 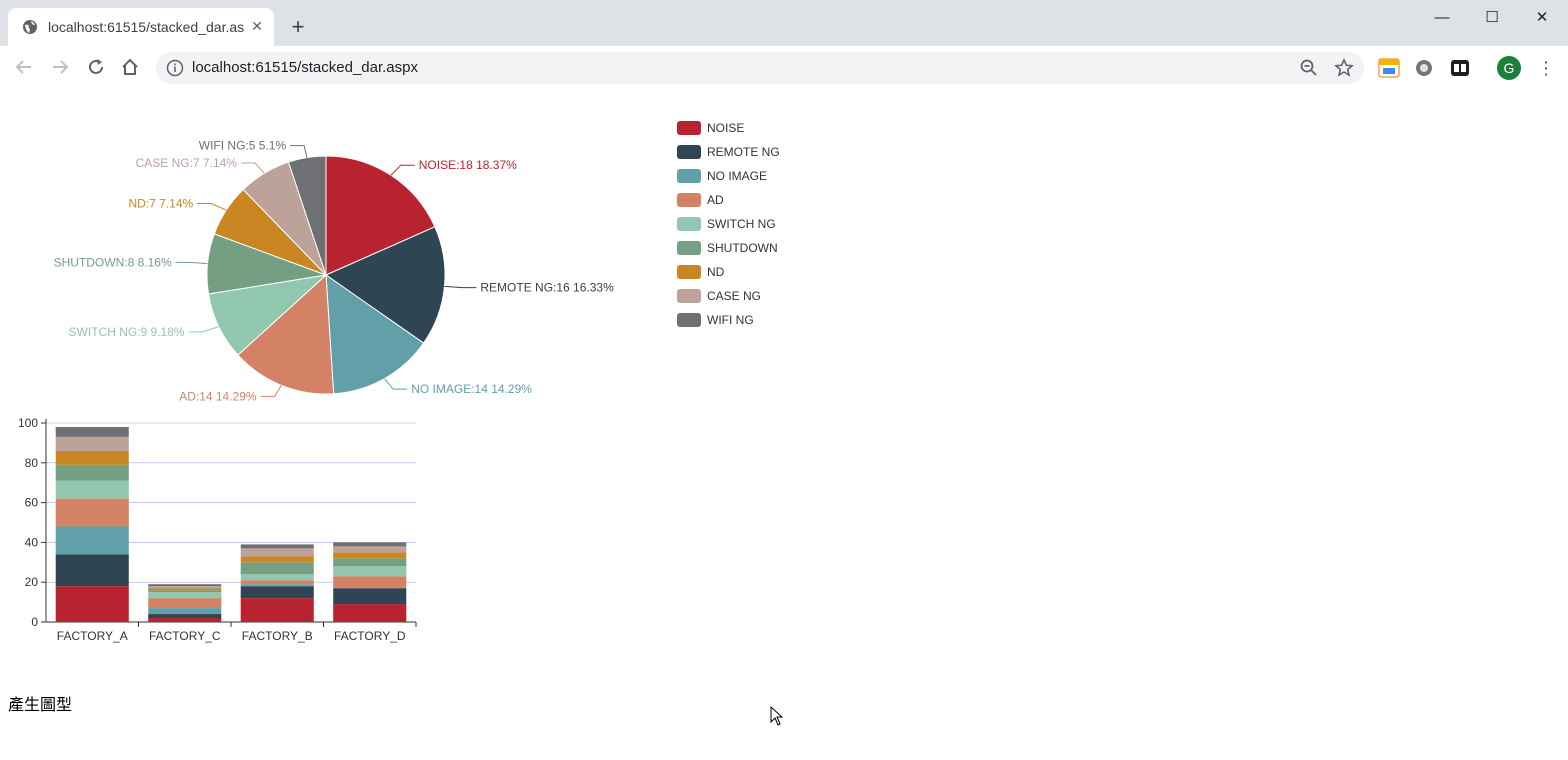 What do you see at coordinates (127, 332) in the screenshot?
I see `pie-label-switch-ng: SWITCH NG:9 9.18%` at bounding box center [127, 332].